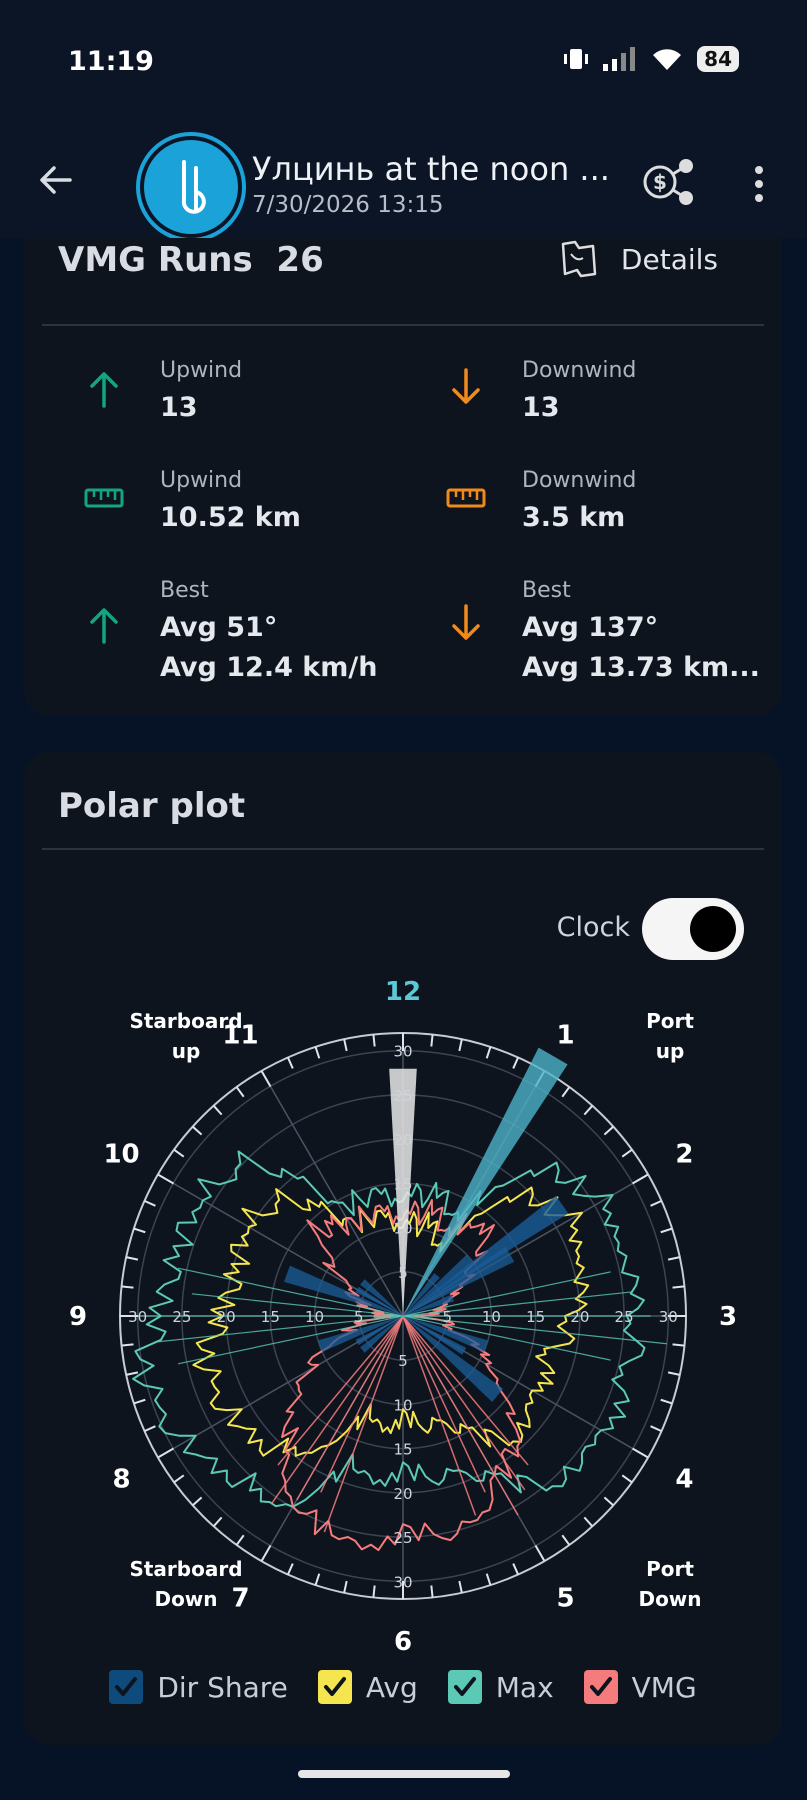 The height and width of the screenshot is (1800, 807). Describe the element at coordinates (579, 370) in the screenshot. I see `stat-label: Downwind` at that location.